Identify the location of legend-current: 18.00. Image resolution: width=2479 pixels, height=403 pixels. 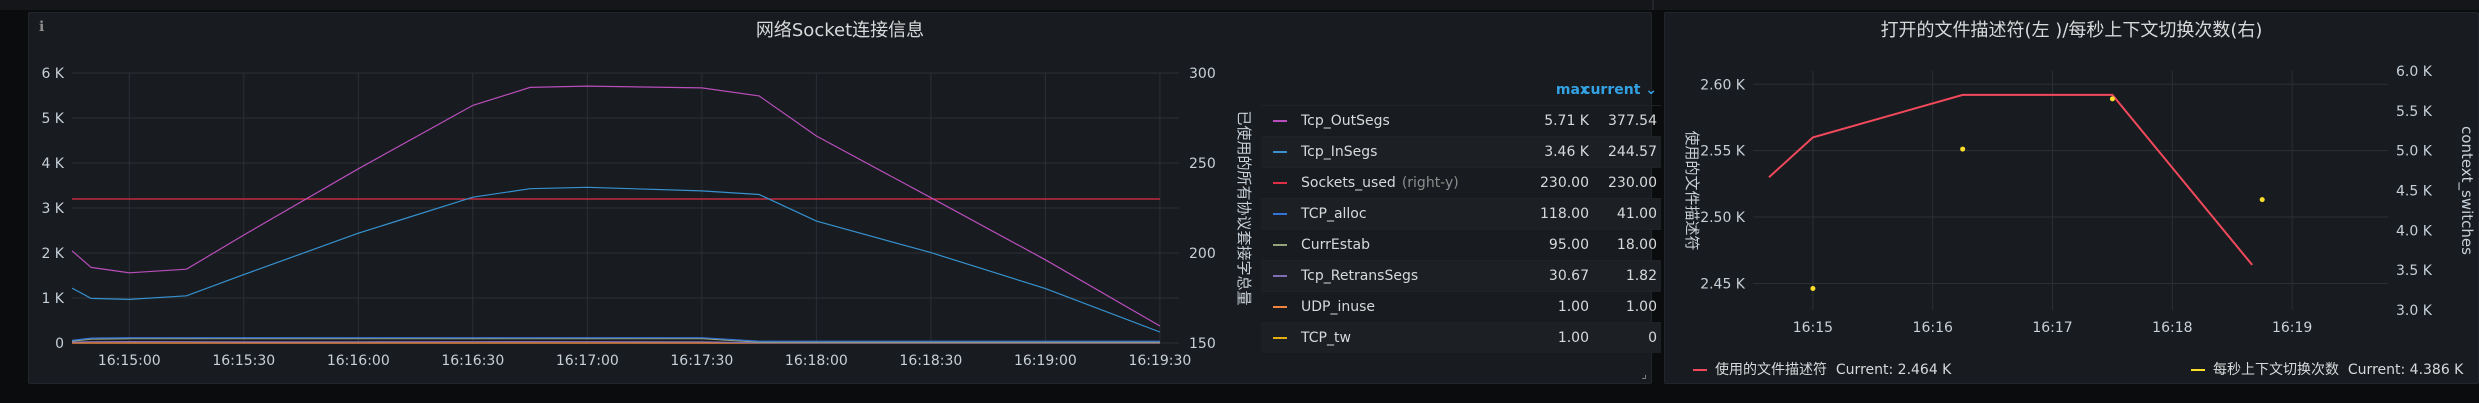
(1636, 245).